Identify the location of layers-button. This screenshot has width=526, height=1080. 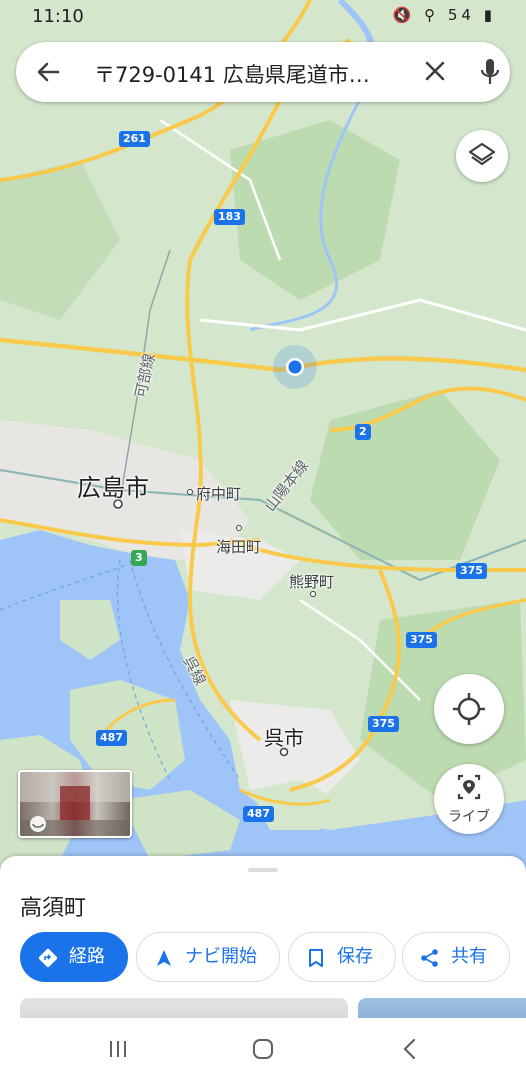
(482, 156).